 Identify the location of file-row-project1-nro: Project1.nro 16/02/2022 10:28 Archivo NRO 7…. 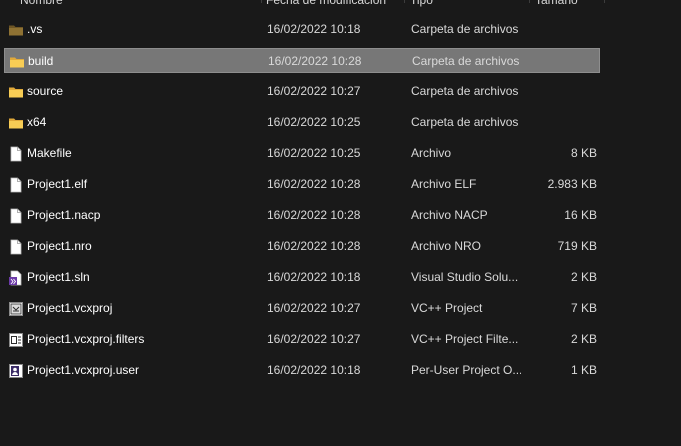
(302, 246).